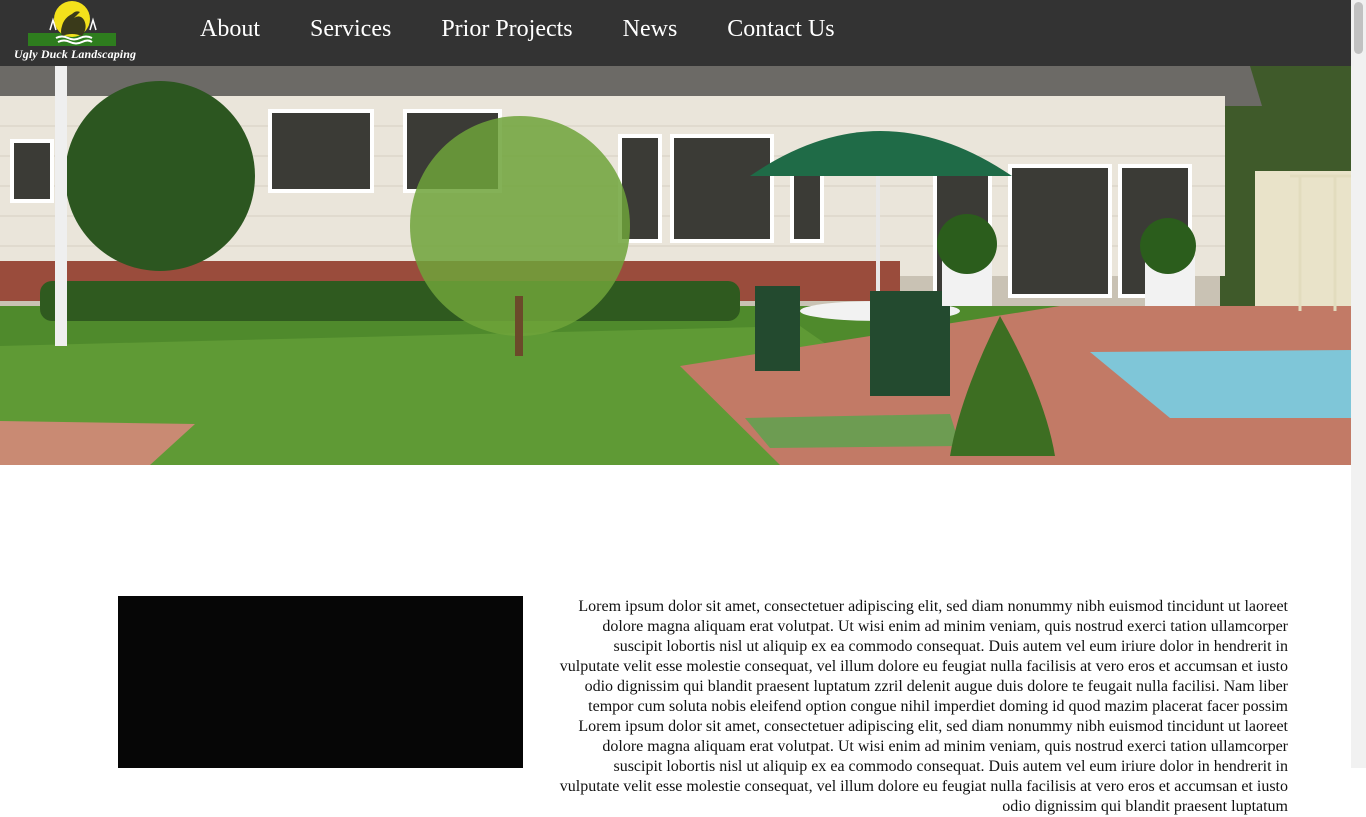 Image resolution: width=1366 pixels, height=817 pixels. Describe the element at coordinates (75, 54) in the screenshot. I see `logo-text: Ugly Duck Landscaping` at that location.